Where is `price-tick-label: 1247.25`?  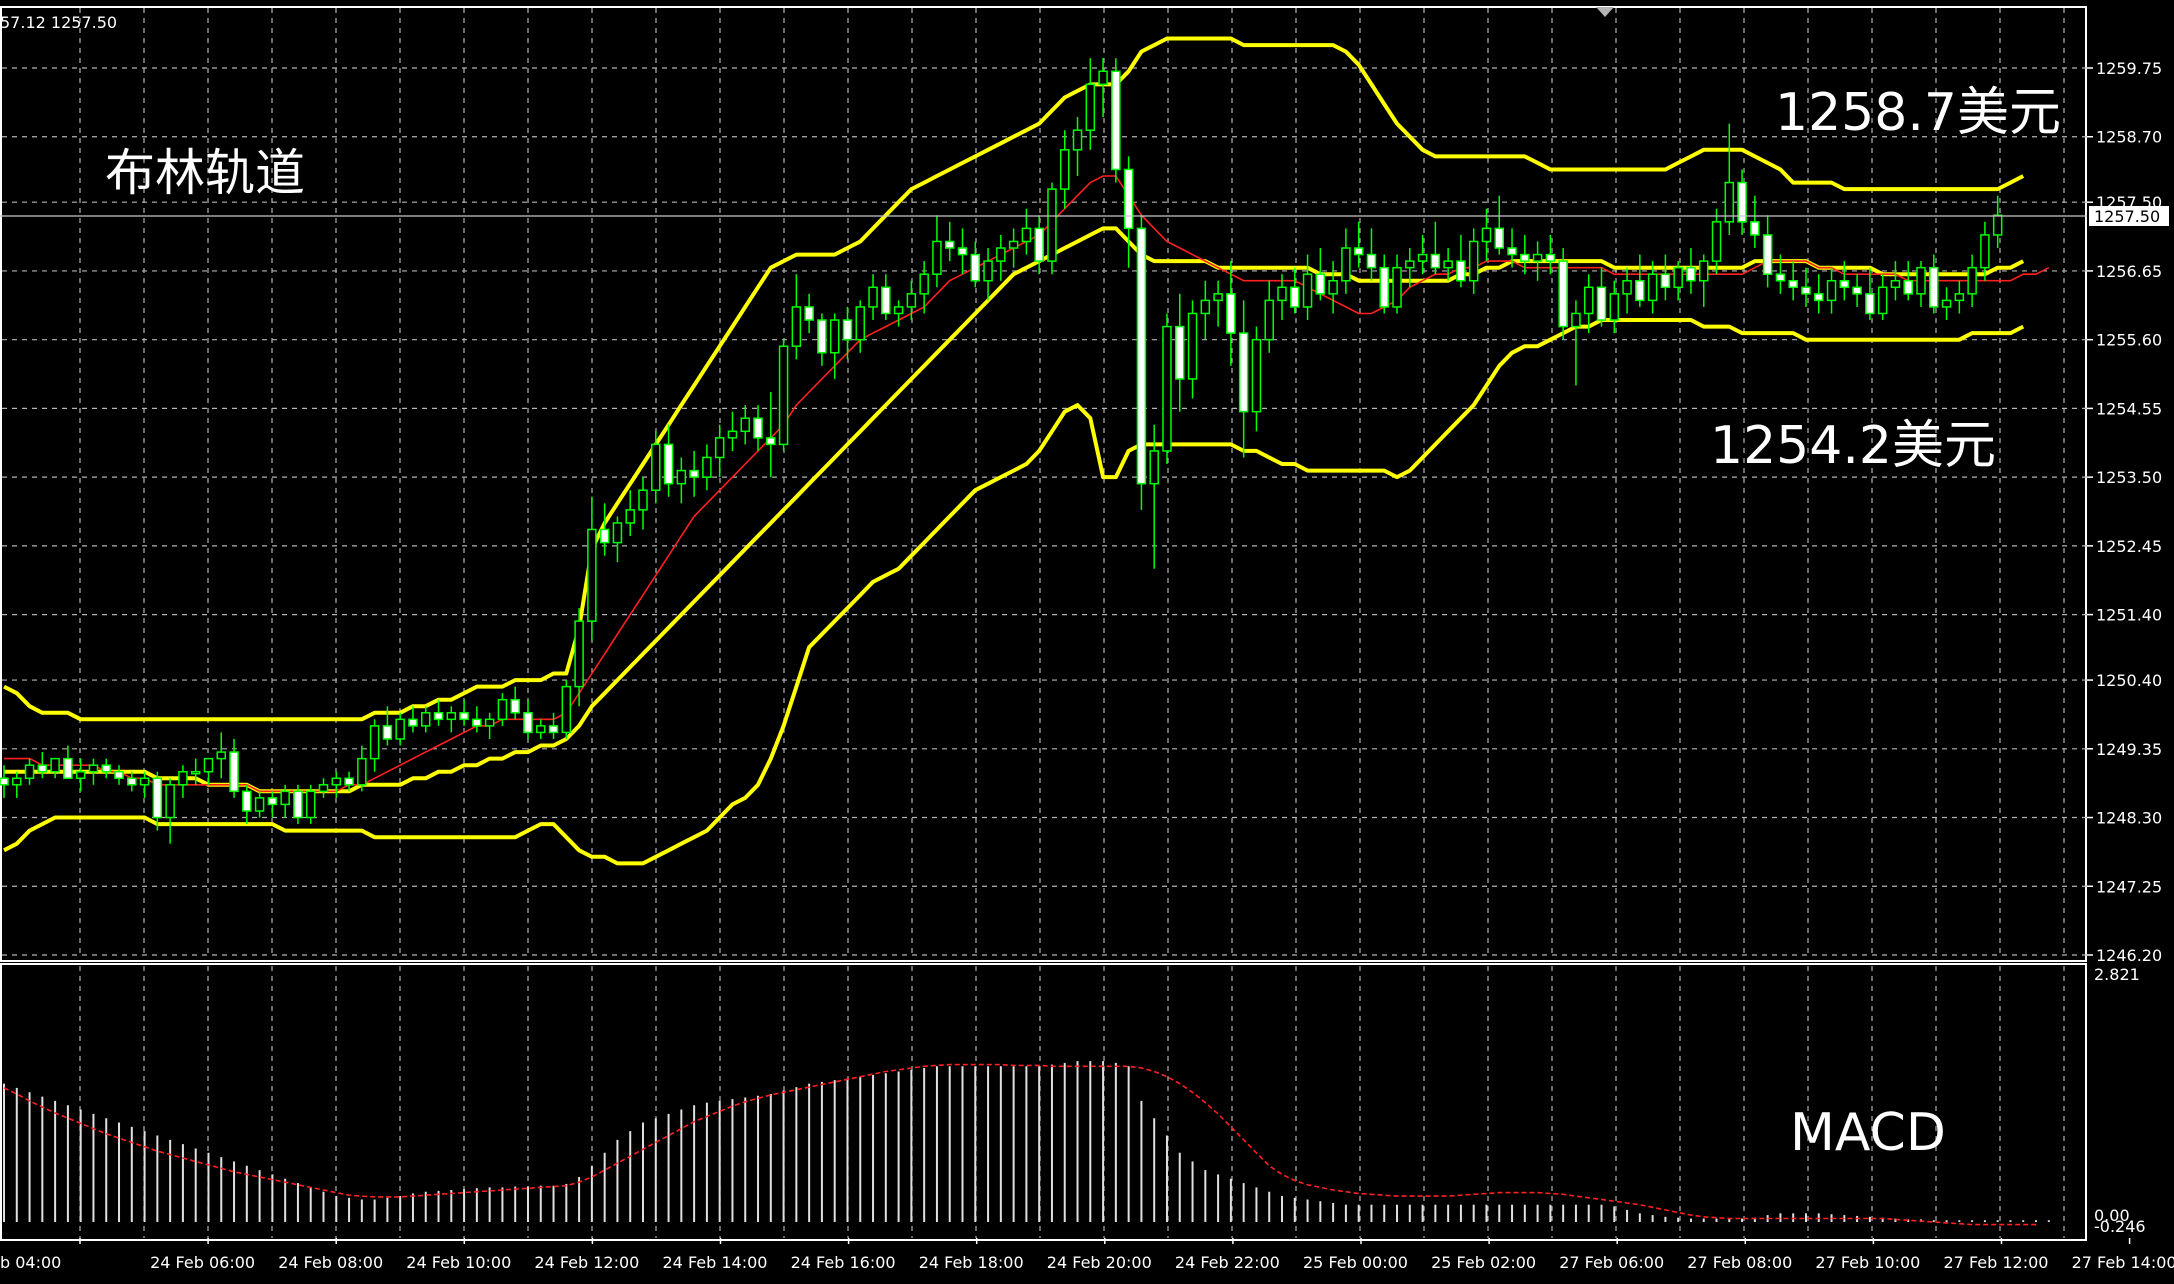
price-tick-label: 1247.25 is located at coordinates (2129, 886).